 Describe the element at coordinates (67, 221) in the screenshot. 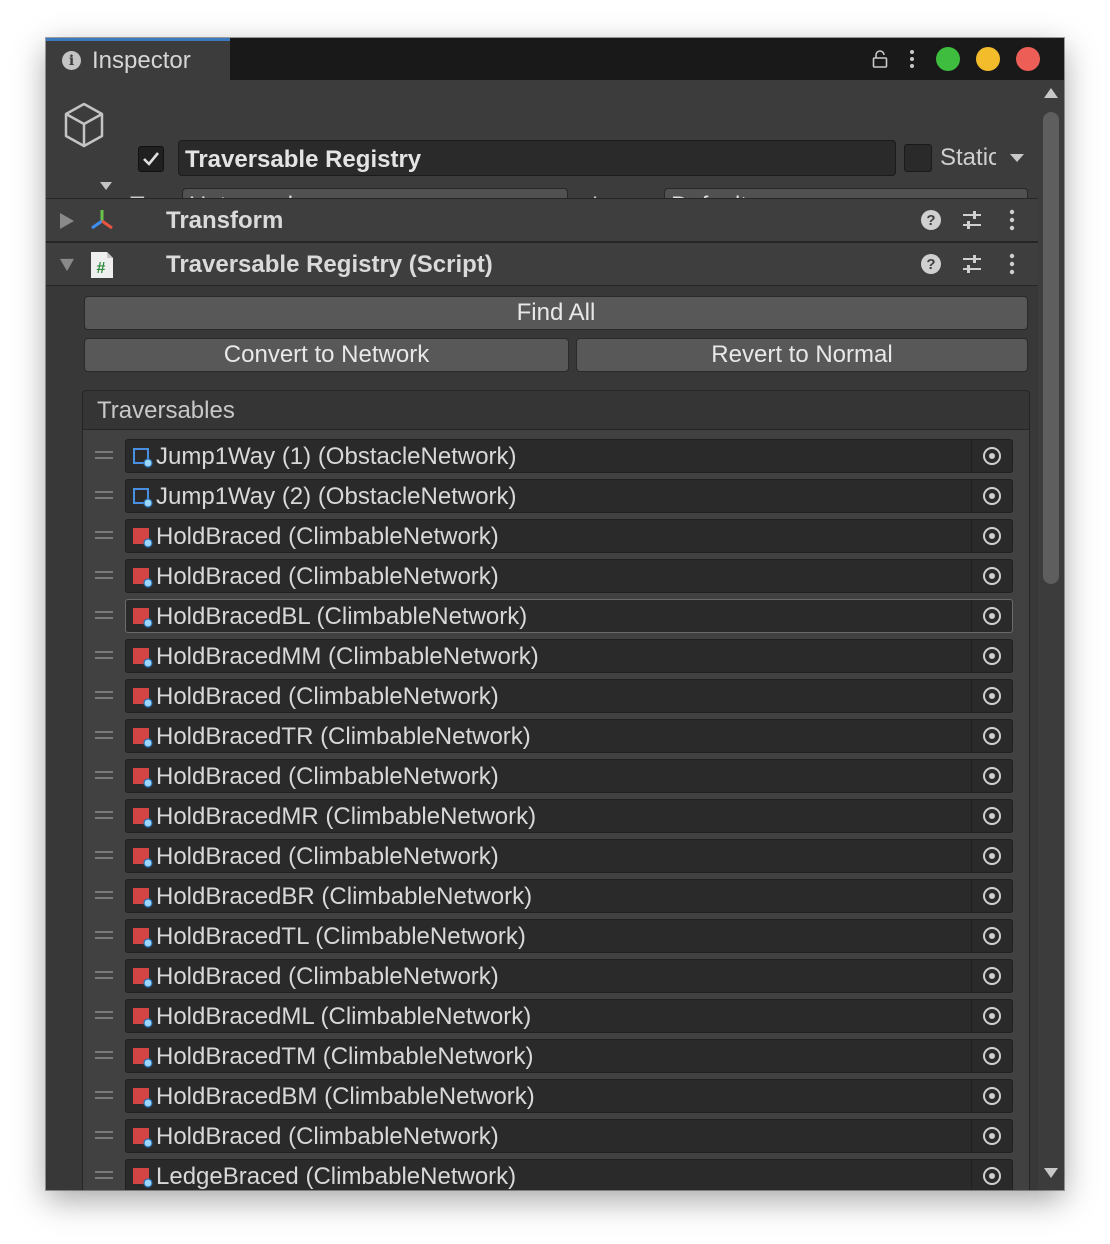

I see `foldout-collapsed-icon` at that location.